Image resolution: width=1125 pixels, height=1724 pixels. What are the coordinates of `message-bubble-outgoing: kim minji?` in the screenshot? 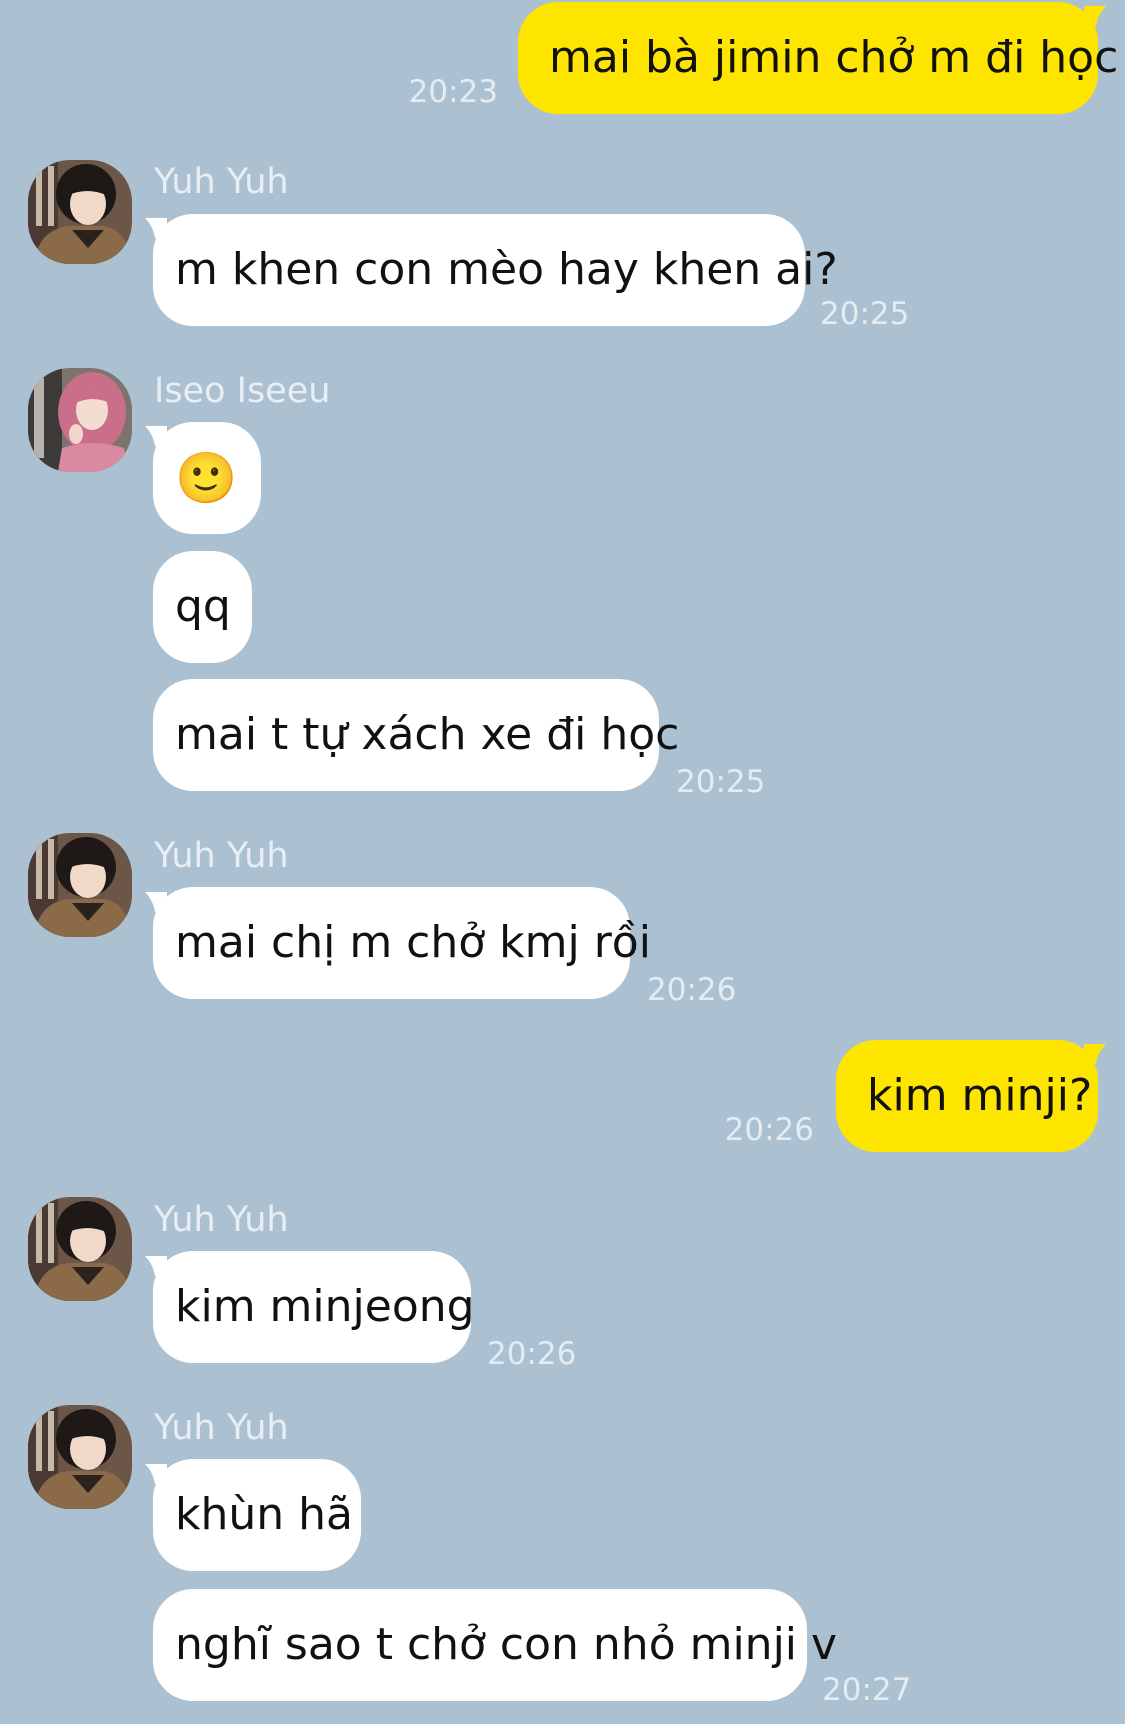 It's located at (967, 1096).